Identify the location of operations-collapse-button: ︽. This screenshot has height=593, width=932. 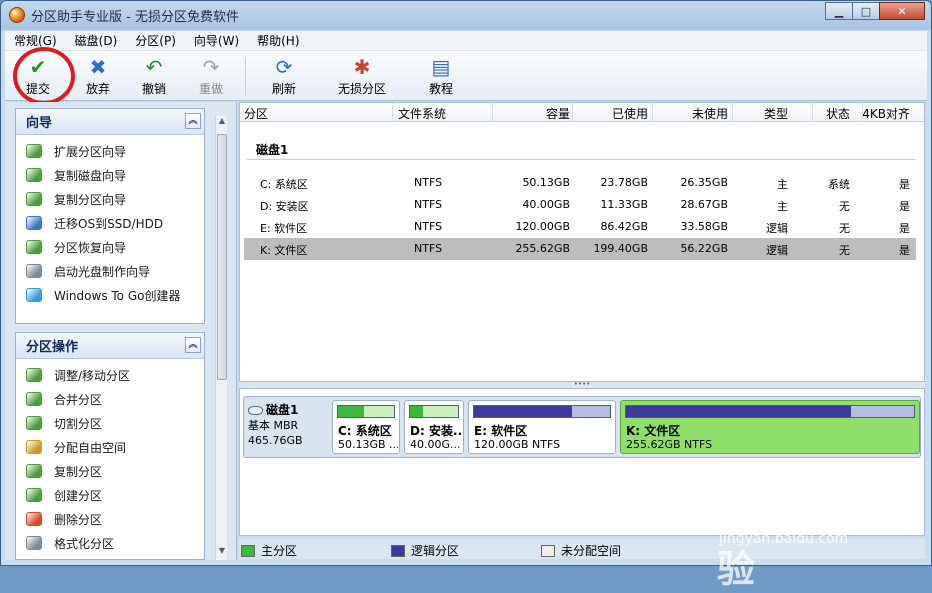
(193, 345).